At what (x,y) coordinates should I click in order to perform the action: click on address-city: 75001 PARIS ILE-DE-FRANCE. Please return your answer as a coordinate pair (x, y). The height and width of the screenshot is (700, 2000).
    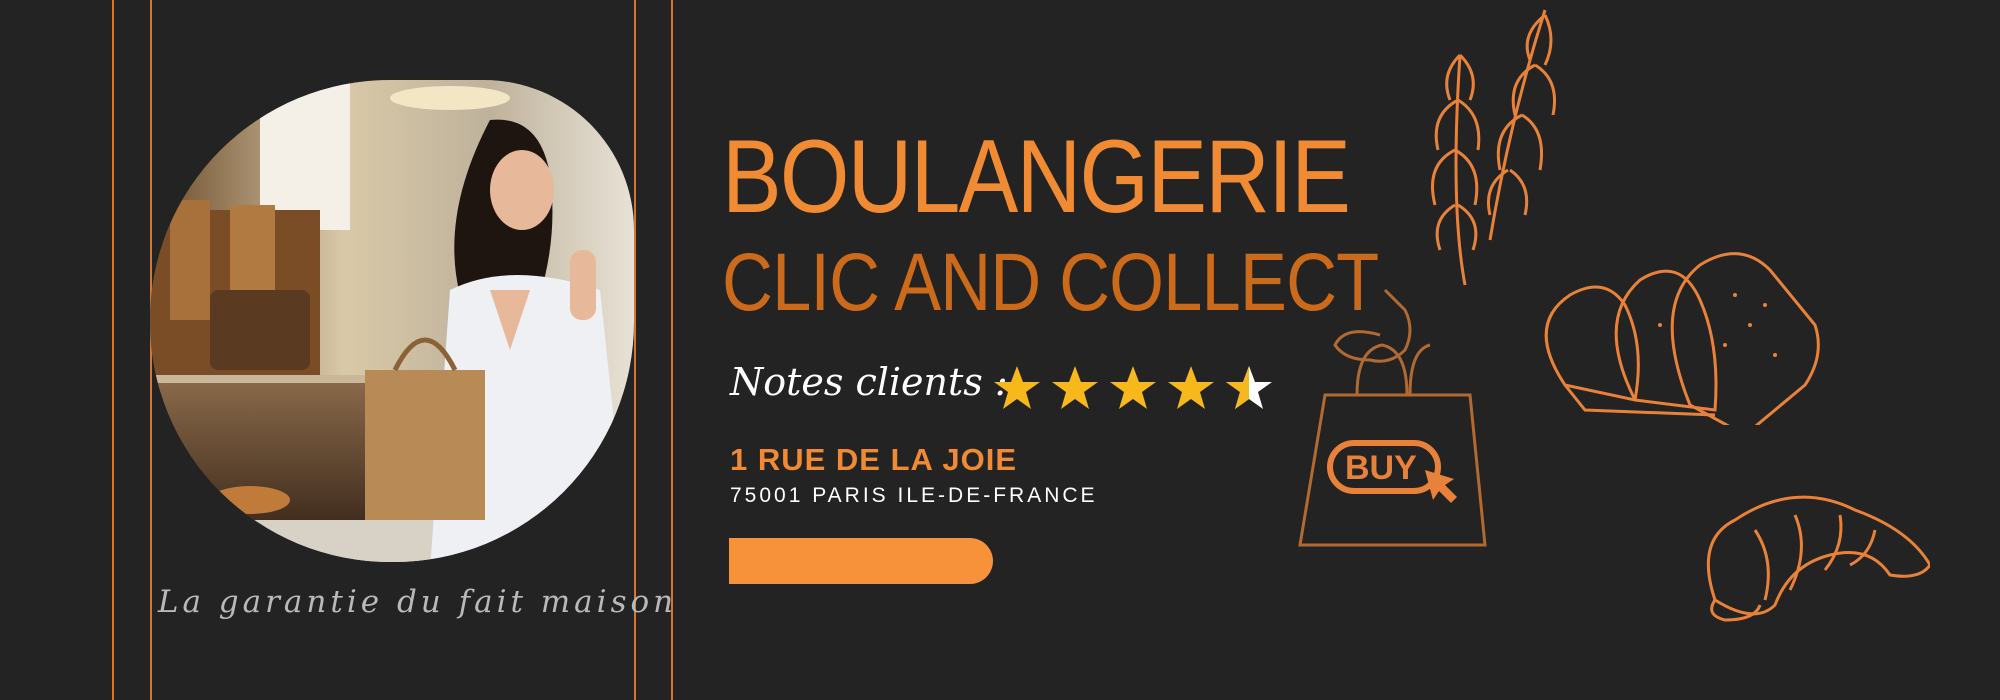
    Looking at the image, I should click on (914, 495).